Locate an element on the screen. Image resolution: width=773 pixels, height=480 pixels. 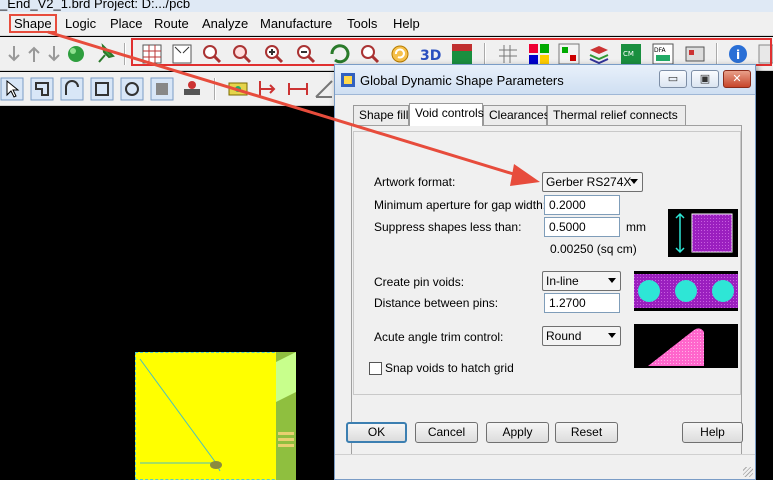
restore-button: ▣ is located at coordinates (705, 79).